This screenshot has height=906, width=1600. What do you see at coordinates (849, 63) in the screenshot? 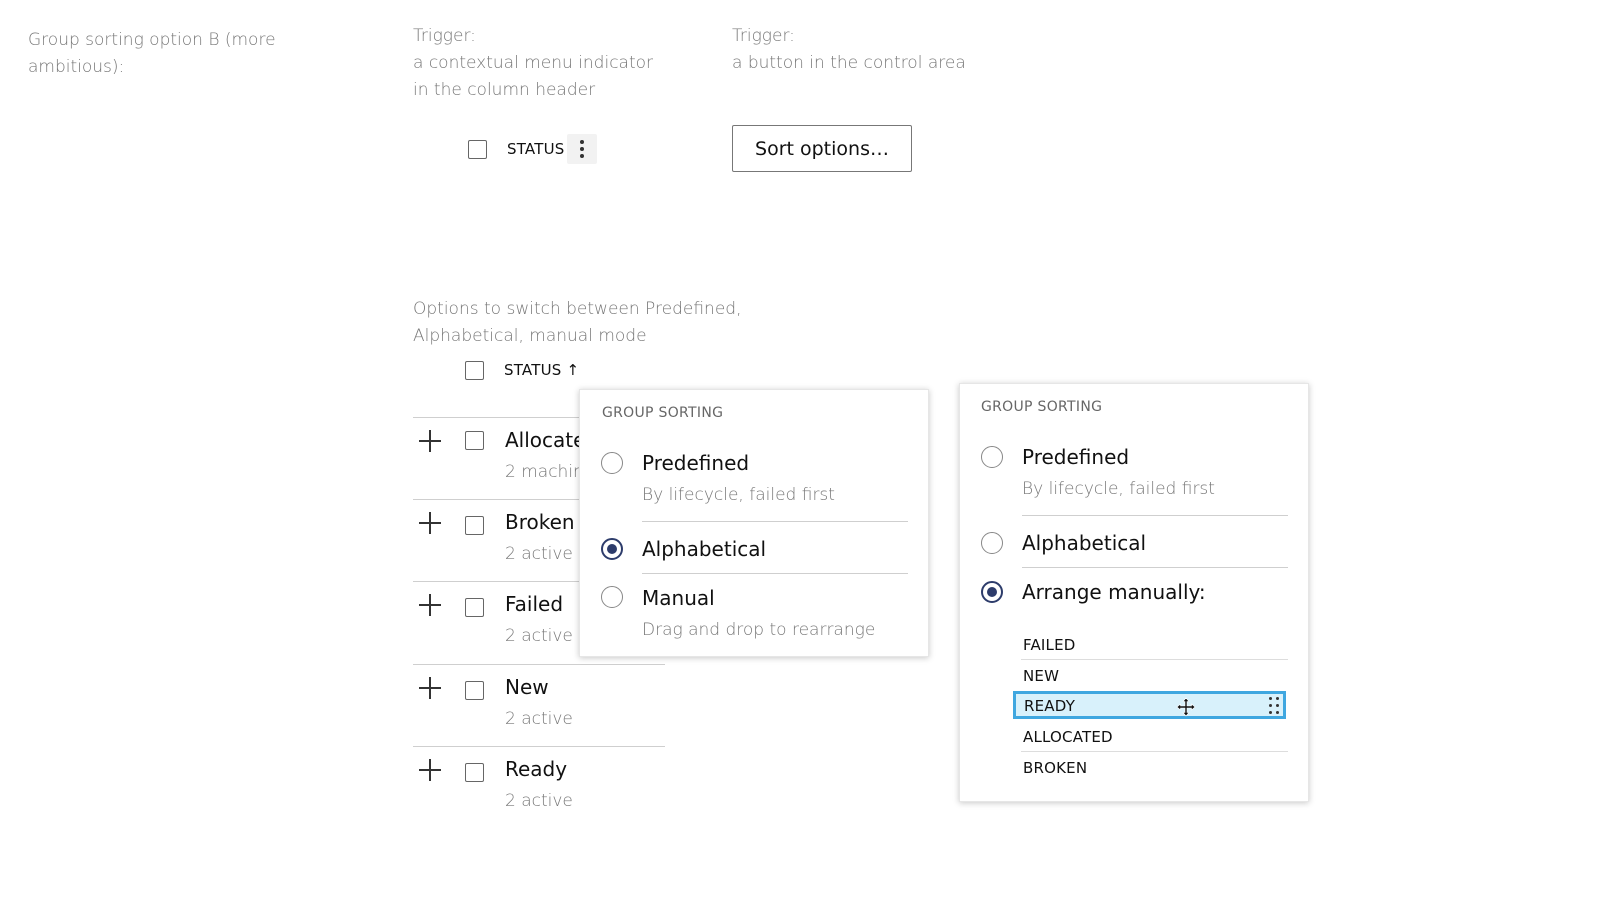
I see `trigger-b-line: a button in the control area` at bounding box center [849, 63].